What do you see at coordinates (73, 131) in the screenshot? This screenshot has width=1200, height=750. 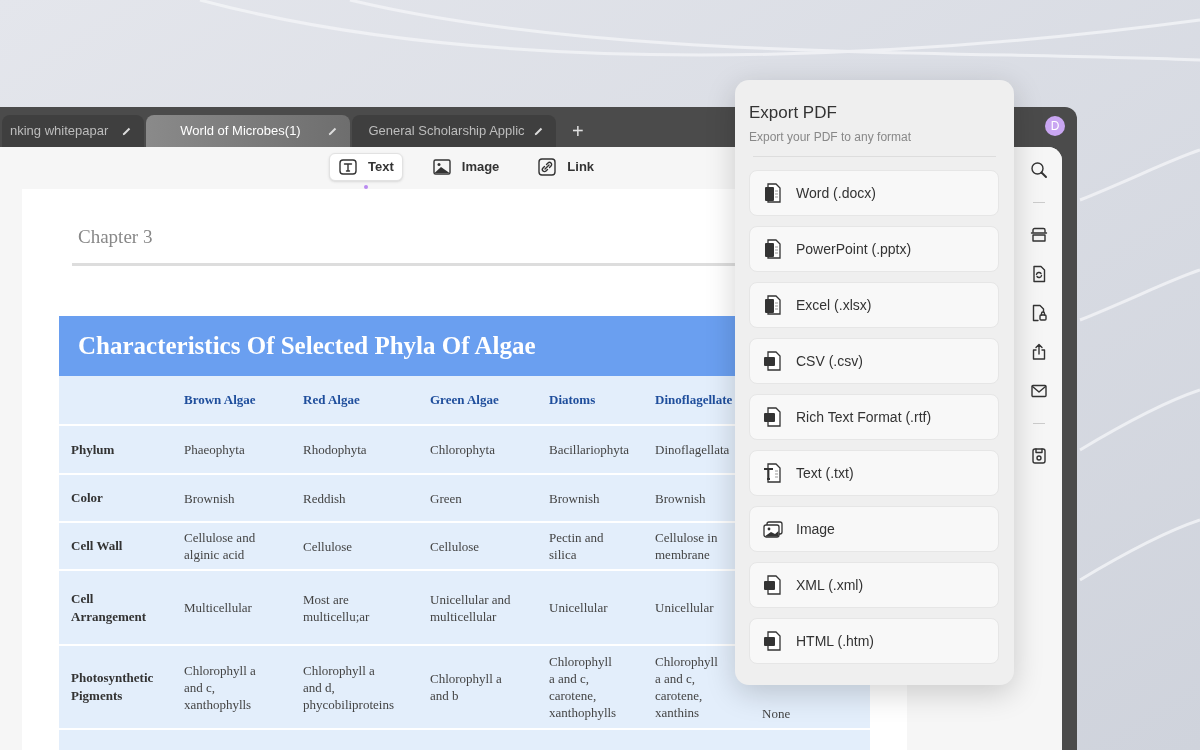 I see `document-tab: nking whitepapar` at bounding box center [73, 131].